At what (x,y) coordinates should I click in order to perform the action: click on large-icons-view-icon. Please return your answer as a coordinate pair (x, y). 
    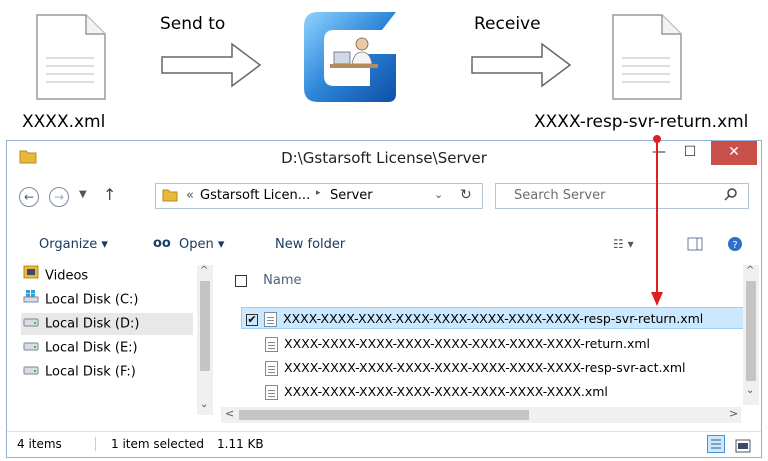
    Looking at the image, I should click on (743, 449).